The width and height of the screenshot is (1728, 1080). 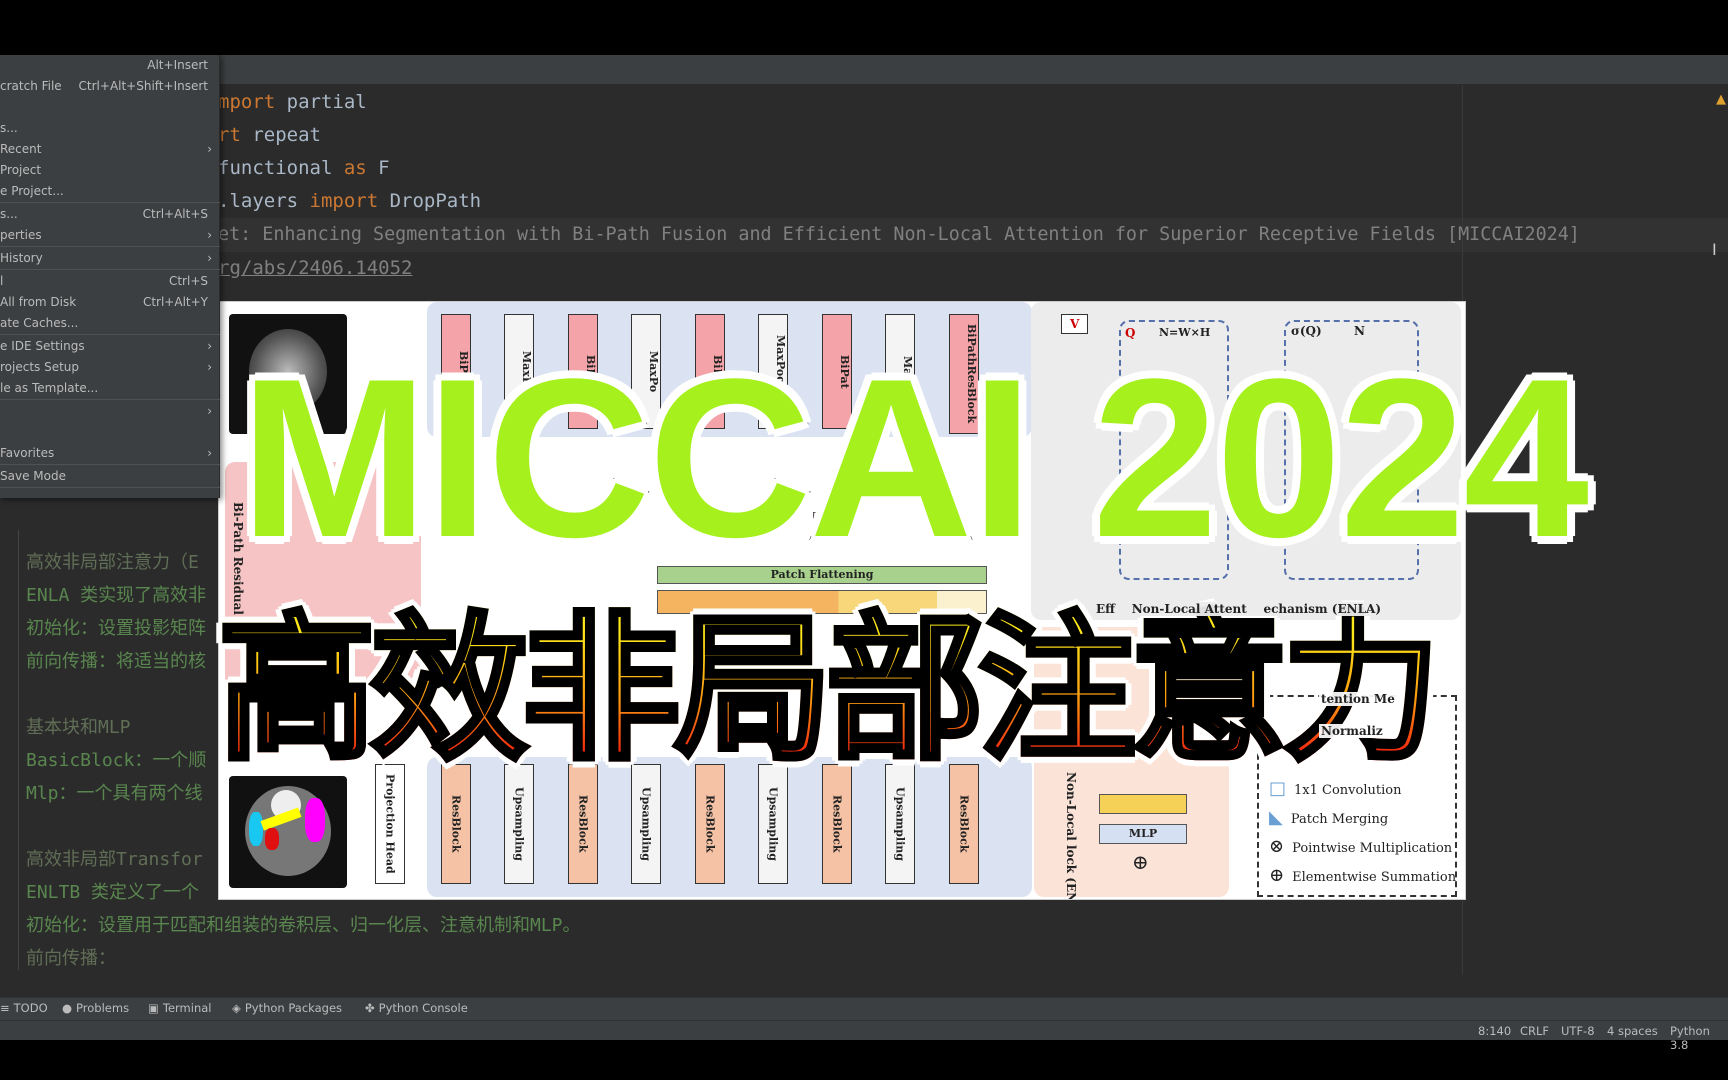 I want to click on tool-window-todo: ≡ TODO, so click(x=24, y=1008).